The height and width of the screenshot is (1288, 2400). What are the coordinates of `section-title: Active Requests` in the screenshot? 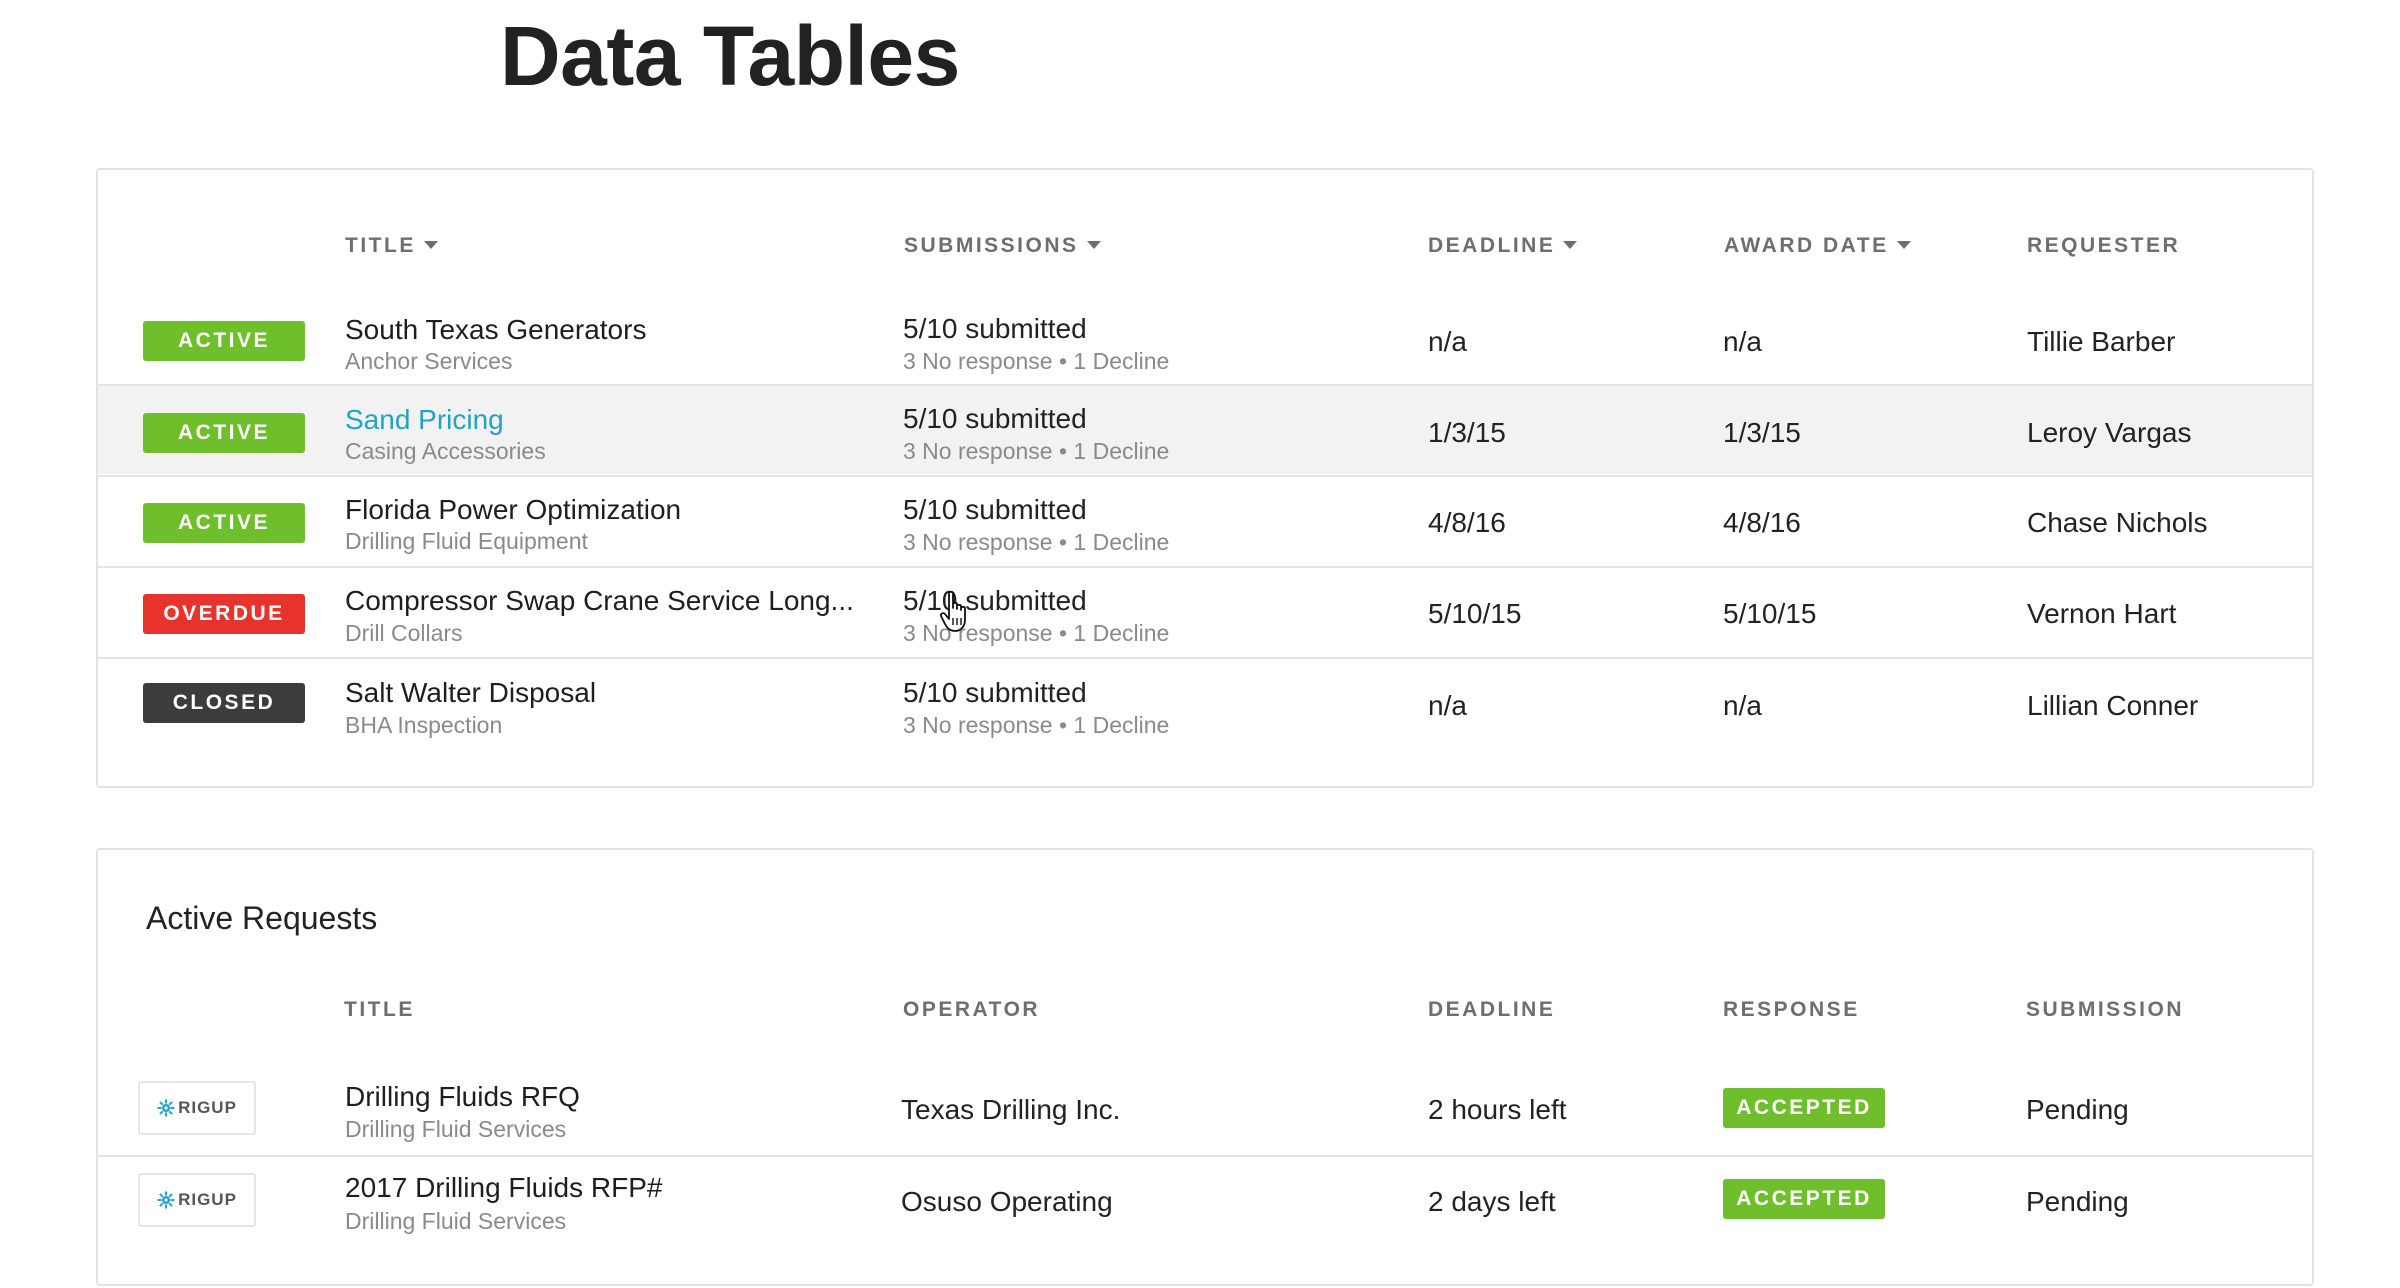 It's located at (262, 918).